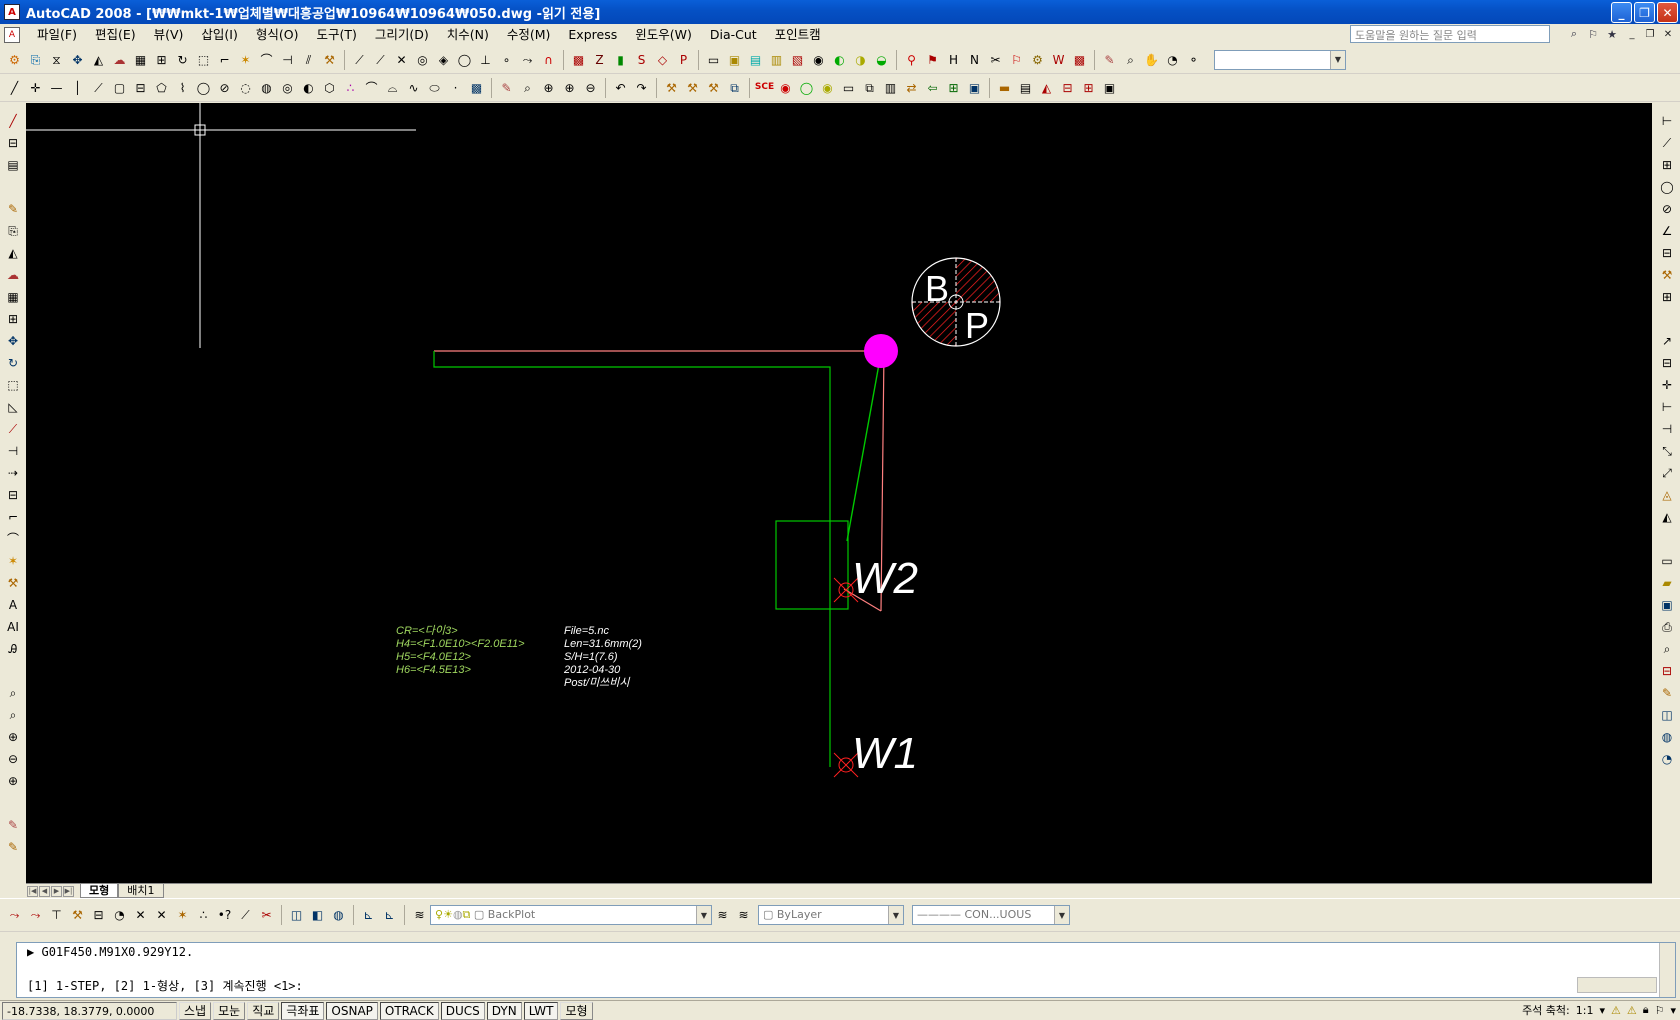 The width and height of the screenshot is (1680, 1020). Describe the element at coordinates (161, 915) in the screenshot. I see `p-tool-icon-8: ✕` at that location.